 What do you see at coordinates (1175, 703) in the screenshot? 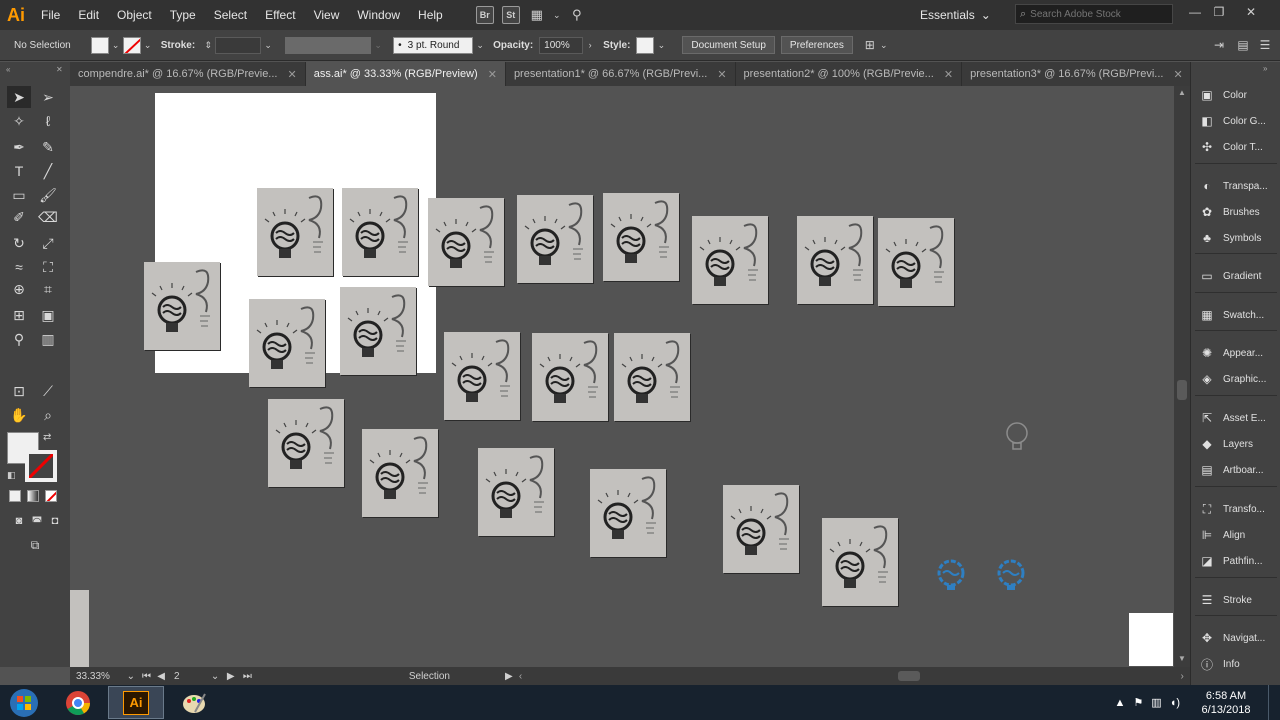
I see `tray-volume-icon: ◖)` at bounding box center [1175, 703].